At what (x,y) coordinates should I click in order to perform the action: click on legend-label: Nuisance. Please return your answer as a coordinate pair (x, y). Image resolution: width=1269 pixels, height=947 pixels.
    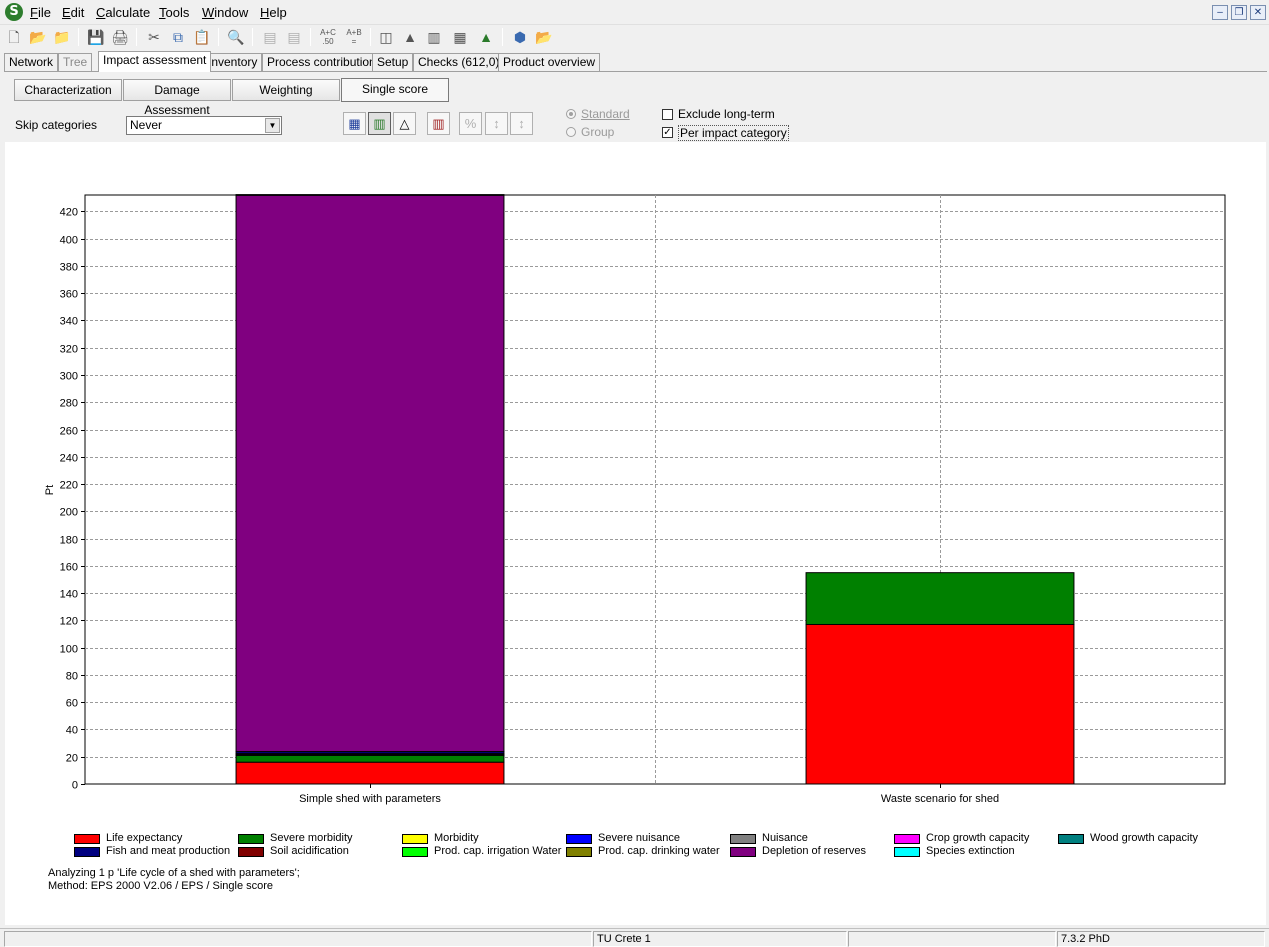
    Looking at the image, I should click on (785, 838).